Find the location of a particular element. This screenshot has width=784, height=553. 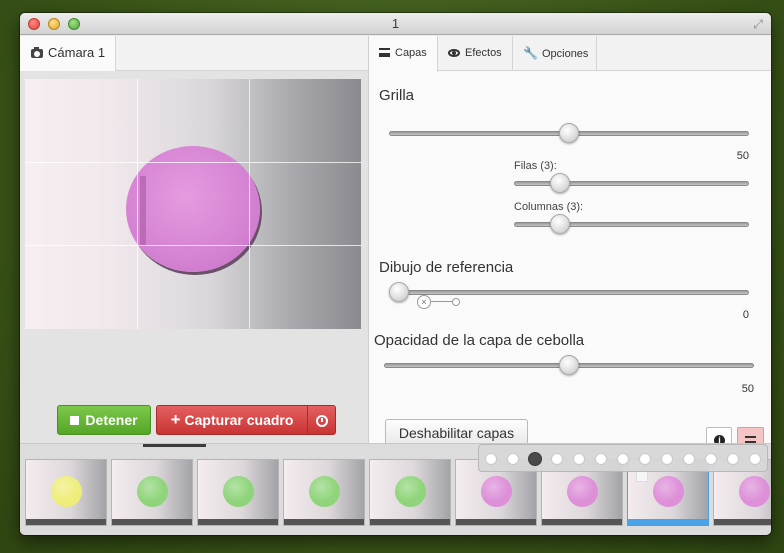

clock-icon is located at coordinates (322, 421).